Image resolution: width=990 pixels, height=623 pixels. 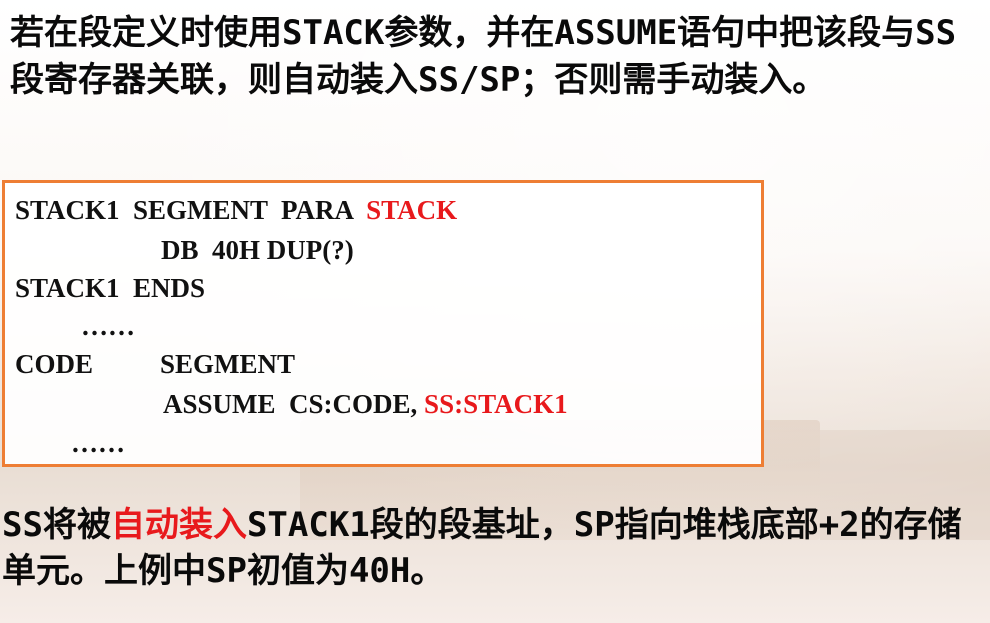 What do you see at coordinates (110, 288) in the screenshot?
I see `code-line-stack-ends: STACK1 ENDS` at bounding box center [110, 288].